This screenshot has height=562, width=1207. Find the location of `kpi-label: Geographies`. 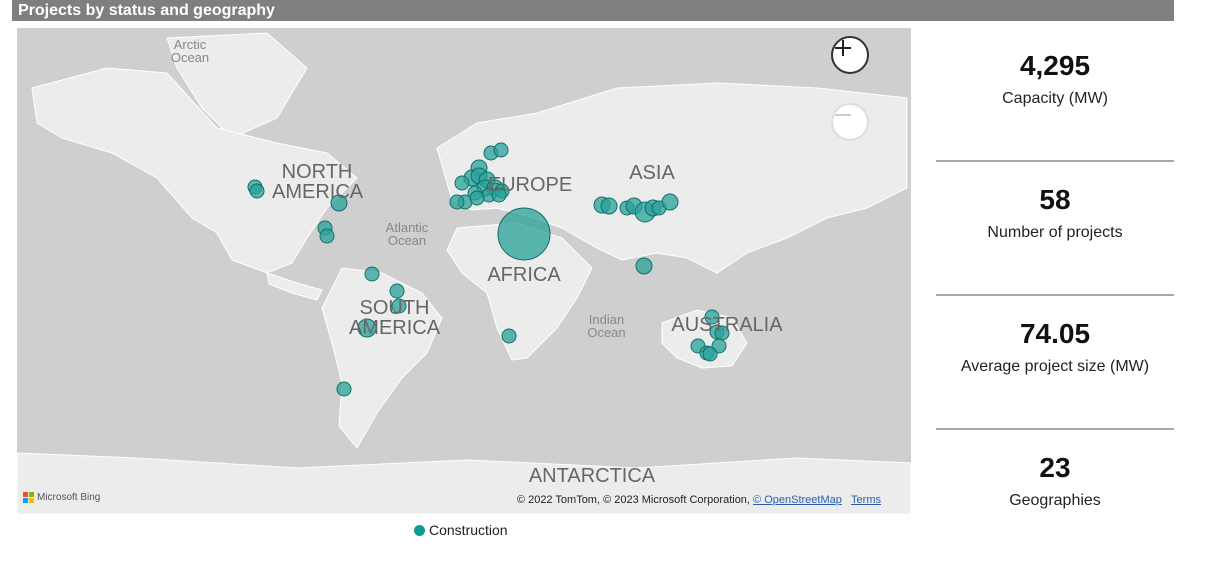

kpi-label: Geographies is located at coordinates (1055, 500).